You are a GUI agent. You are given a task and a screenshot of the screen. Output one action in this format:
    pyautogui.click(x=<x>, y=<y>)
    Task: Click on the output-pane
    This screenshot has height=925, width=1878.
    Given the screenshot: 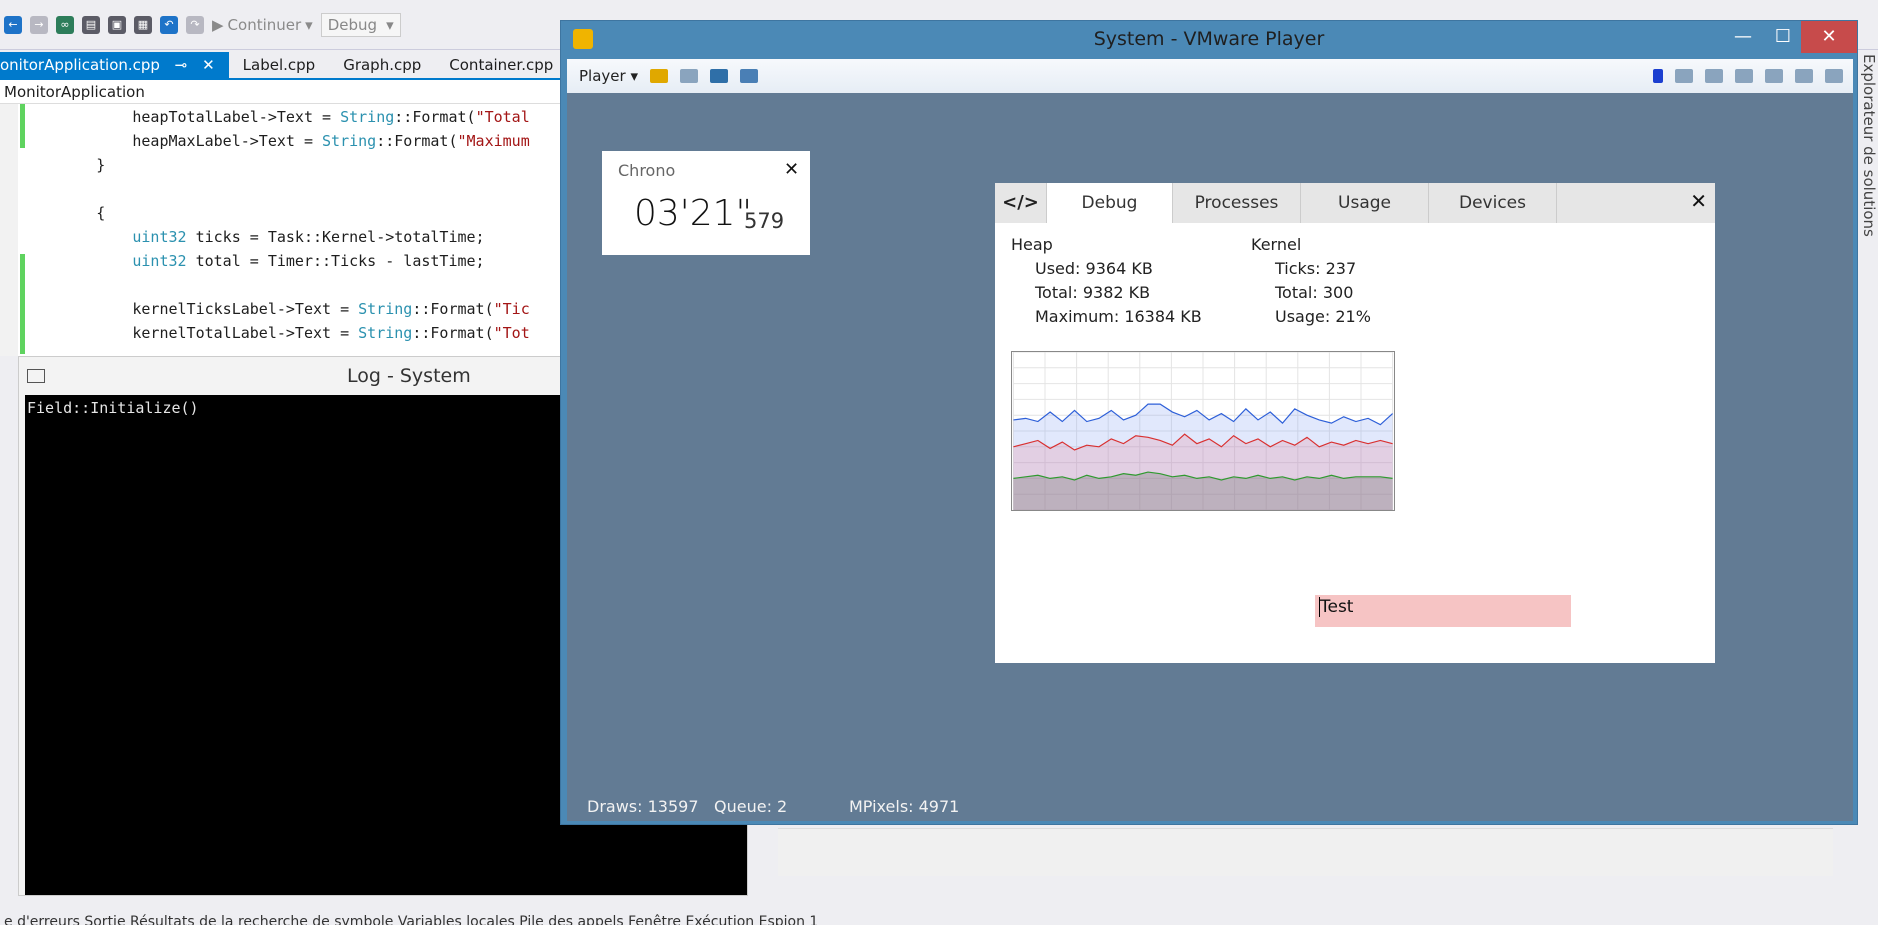 What is the action you would take?
    pyautogui.click(x=1305, y=852)
    